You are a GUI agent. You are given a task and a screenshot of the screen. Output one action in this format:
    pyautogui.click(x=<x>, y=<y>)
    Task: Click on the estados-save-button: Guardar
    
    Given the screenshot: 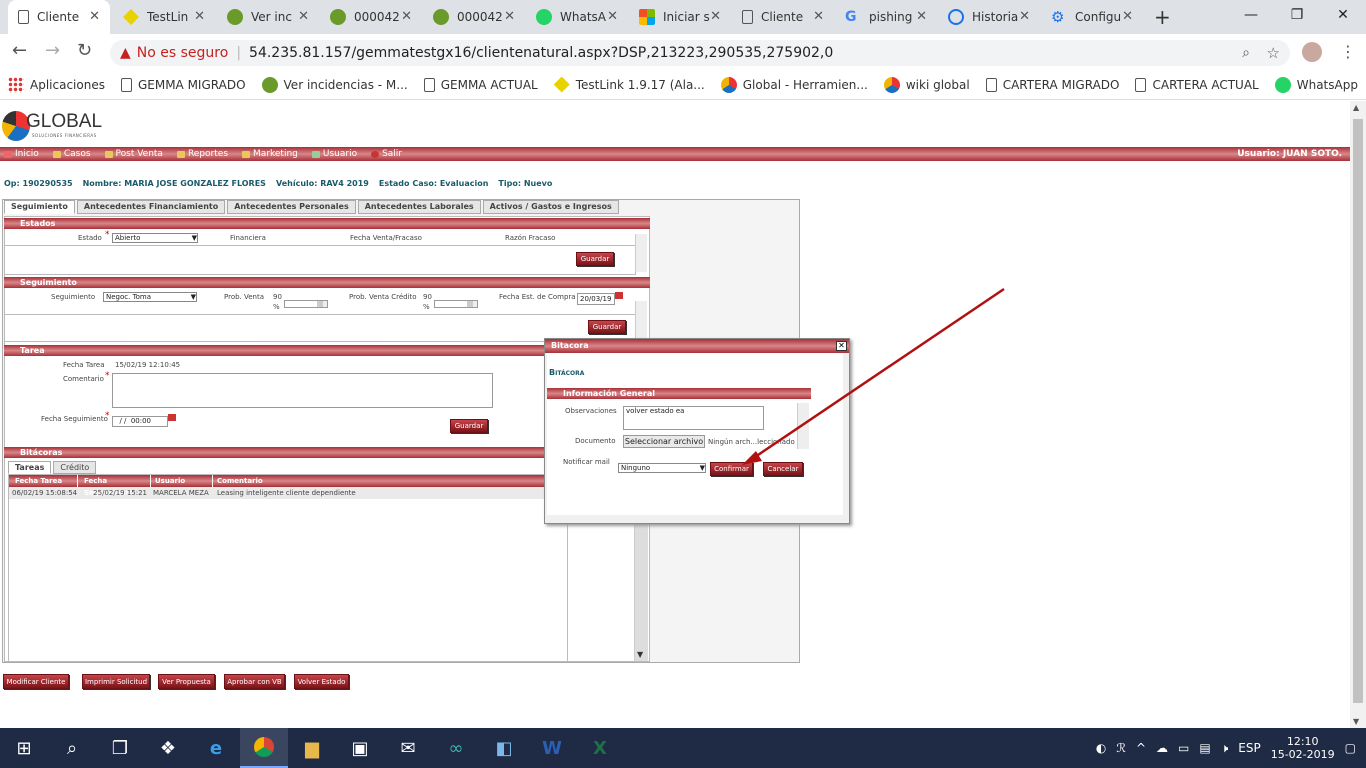 What is the action you would take?
    pyautogui.click(x=595, y=259)
    